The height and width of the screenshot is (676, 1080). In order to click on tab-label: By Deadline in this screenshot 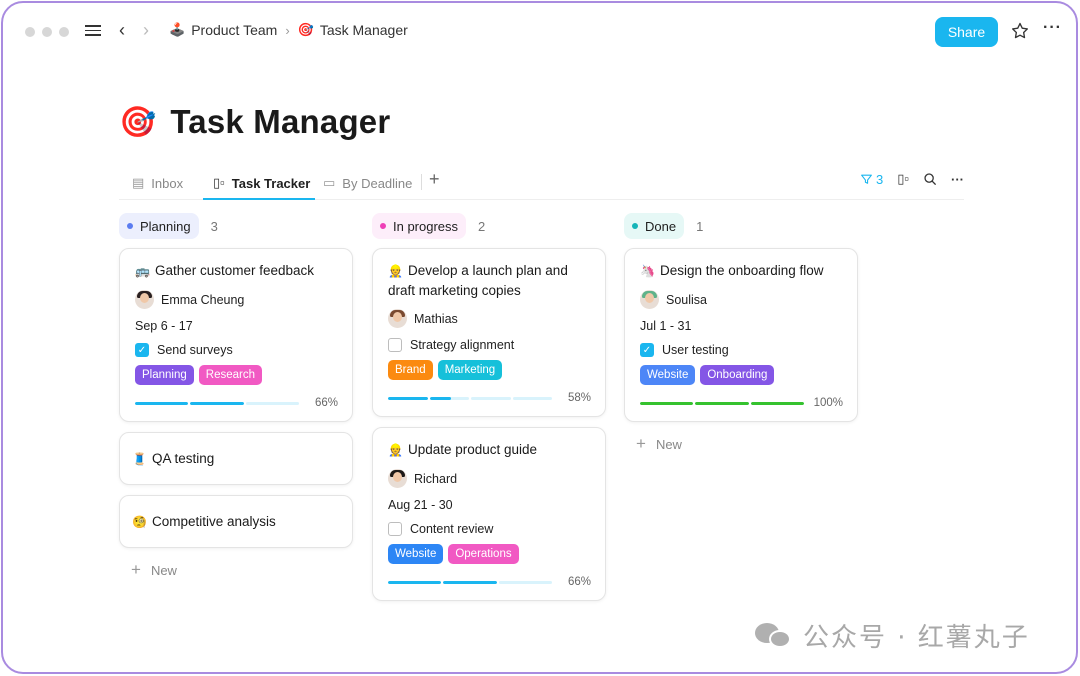, I will do `click(377, 183)`.